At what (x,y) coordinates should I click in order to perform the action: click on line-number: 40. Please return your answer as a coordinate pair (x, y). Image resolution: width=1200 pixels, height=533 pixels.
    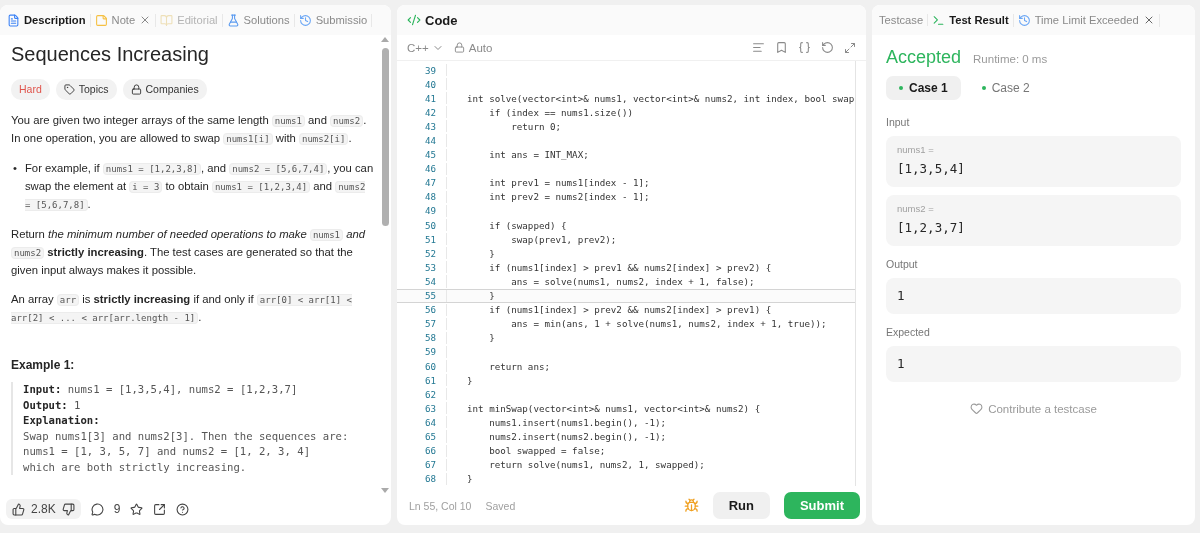
    Looking at the image, I should click on (422, 84).